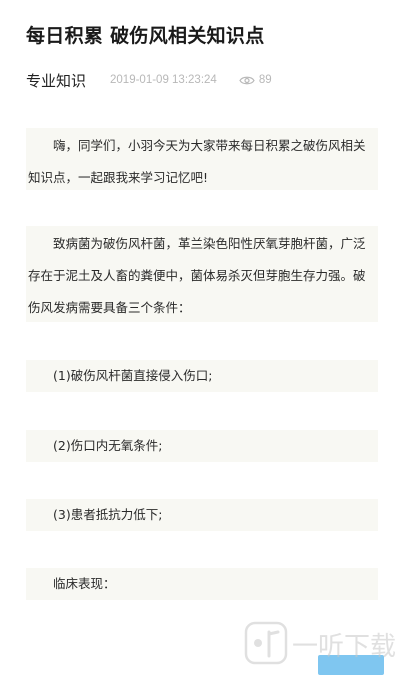  I want to click on category-tag: 专业知识, so click(56, 80).